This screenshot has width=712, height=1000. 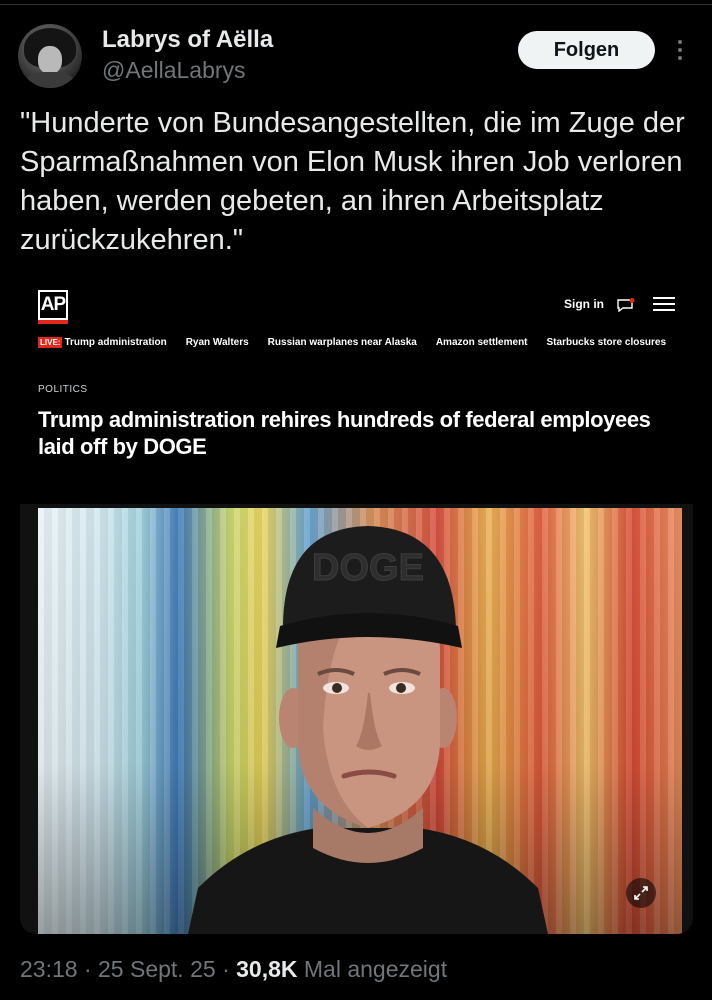 I want to click on ap-logo: AP, so click(x=53, y=307).